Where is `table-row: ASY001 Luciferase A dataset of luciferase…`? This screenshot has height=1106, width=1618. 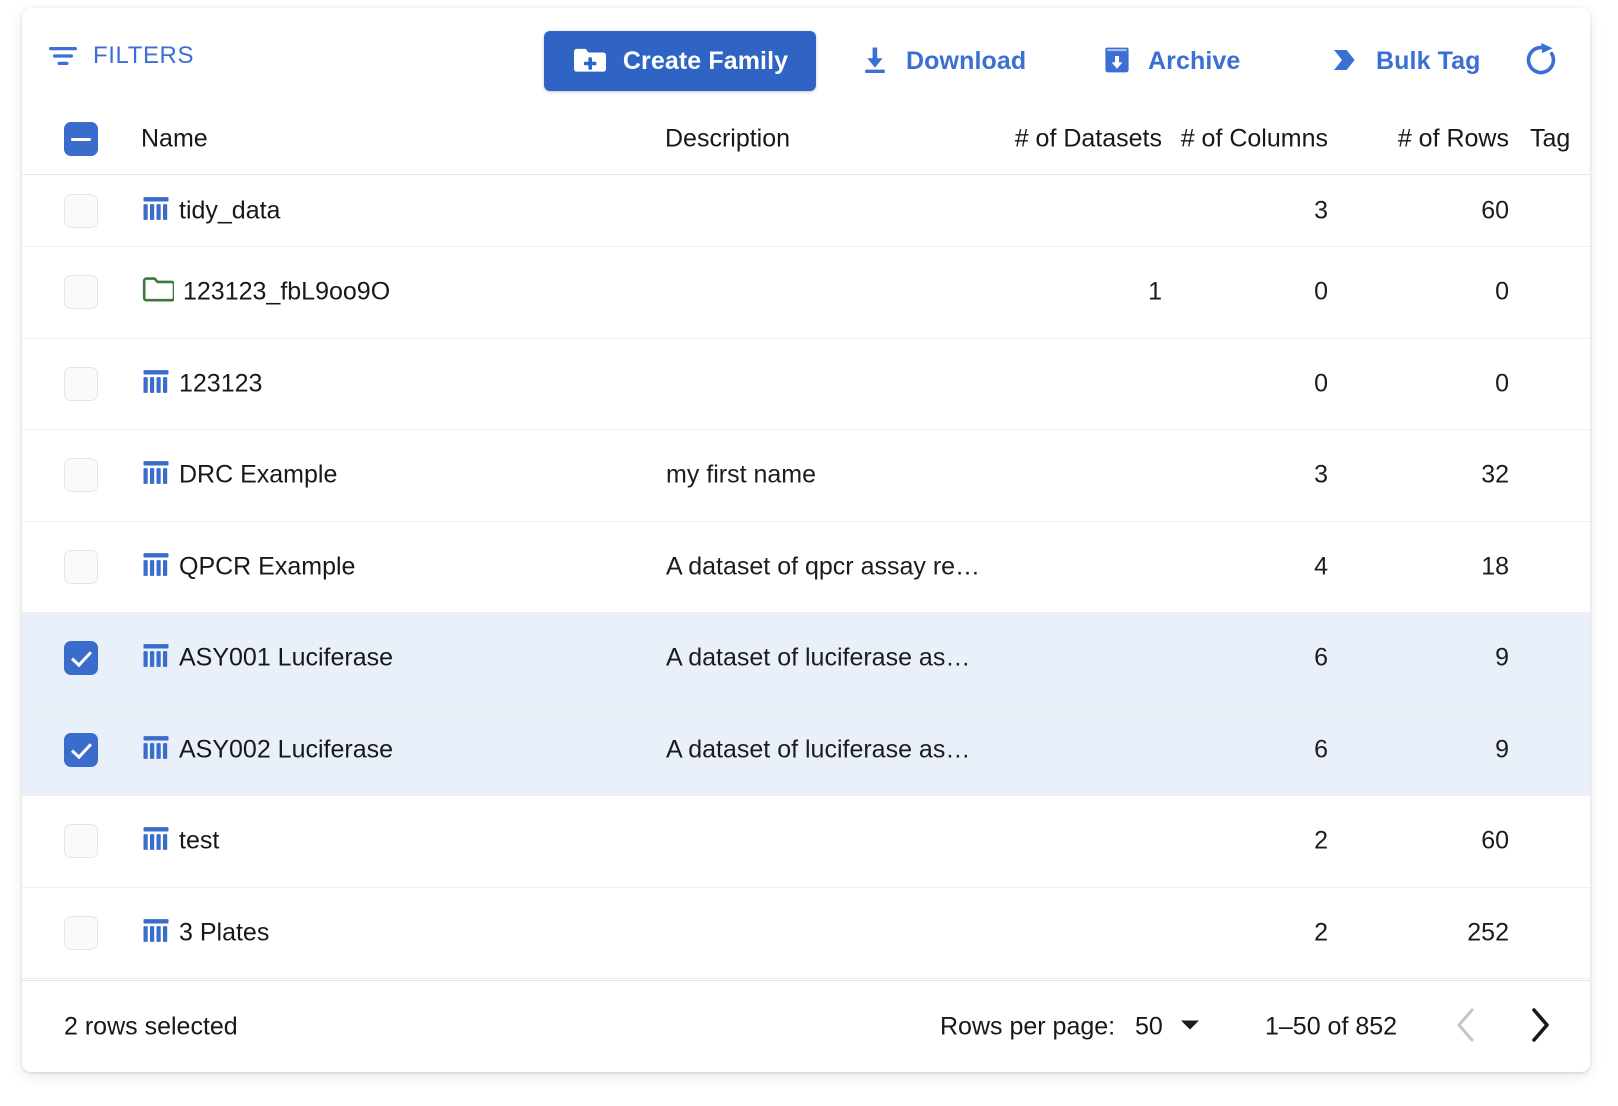
table-row: ASY001 Luciferase A dataset of luciferase… is located at coordinates (806, 659).